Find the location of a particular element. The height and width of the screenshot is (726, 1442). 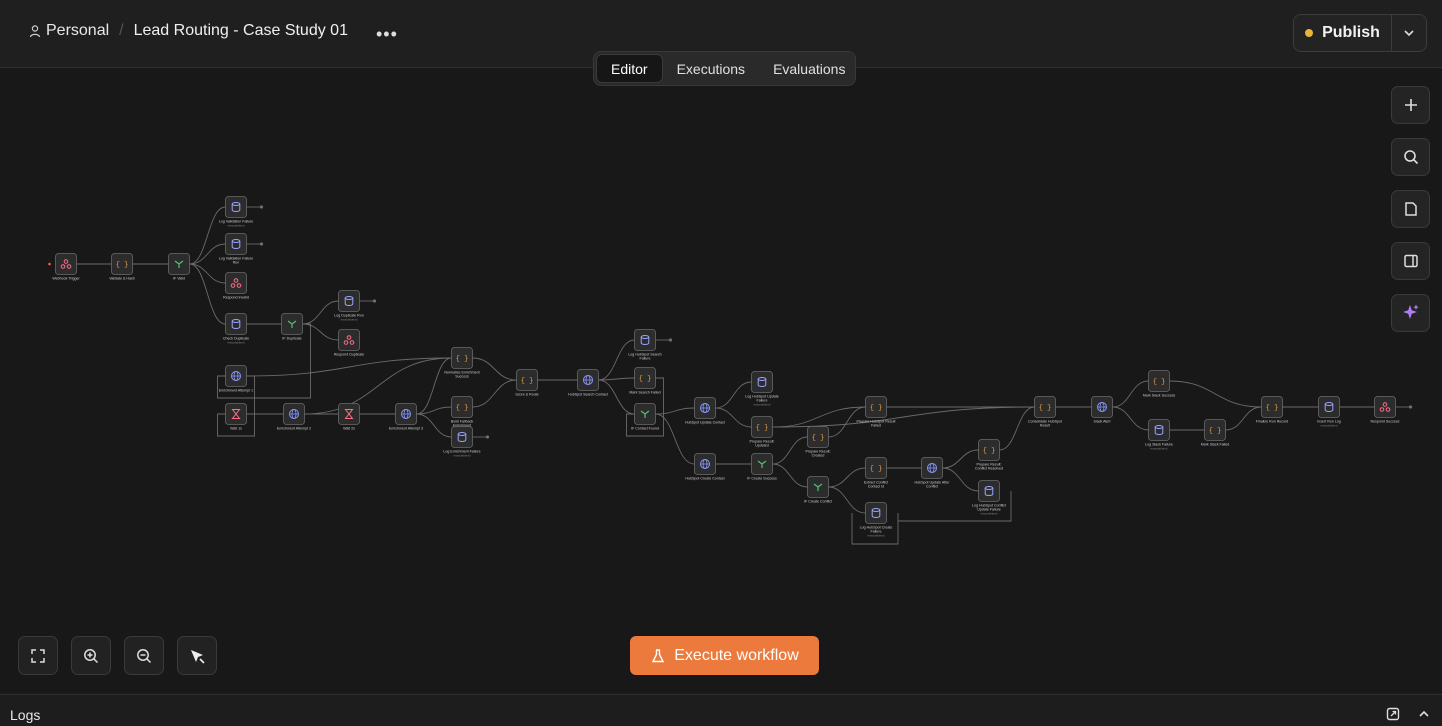

workflow-node: Respond Duplicate is located at coordinates (349, 343).